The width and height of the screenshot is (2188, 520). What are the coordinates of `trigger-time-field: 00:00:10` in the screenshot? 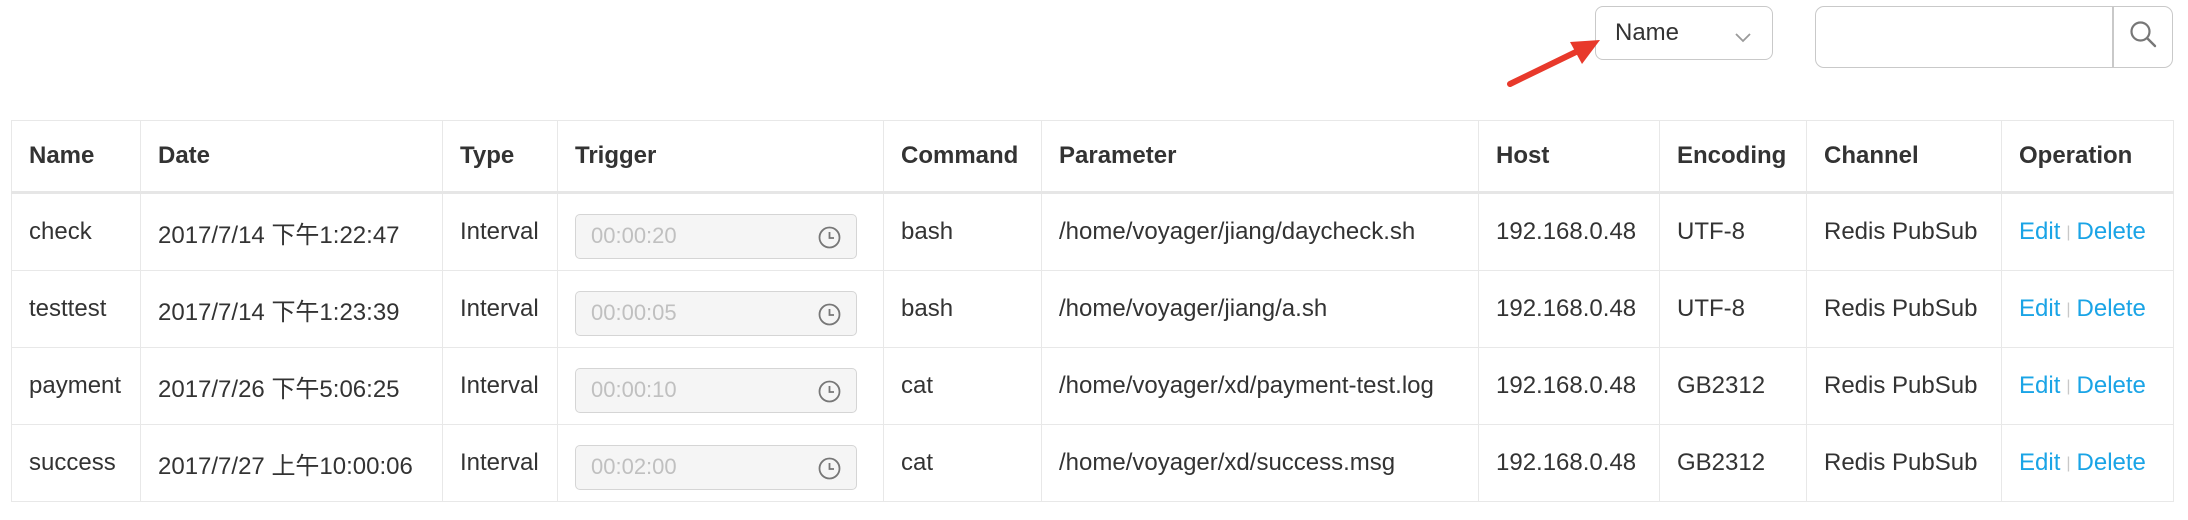 It's located at (716, 390).